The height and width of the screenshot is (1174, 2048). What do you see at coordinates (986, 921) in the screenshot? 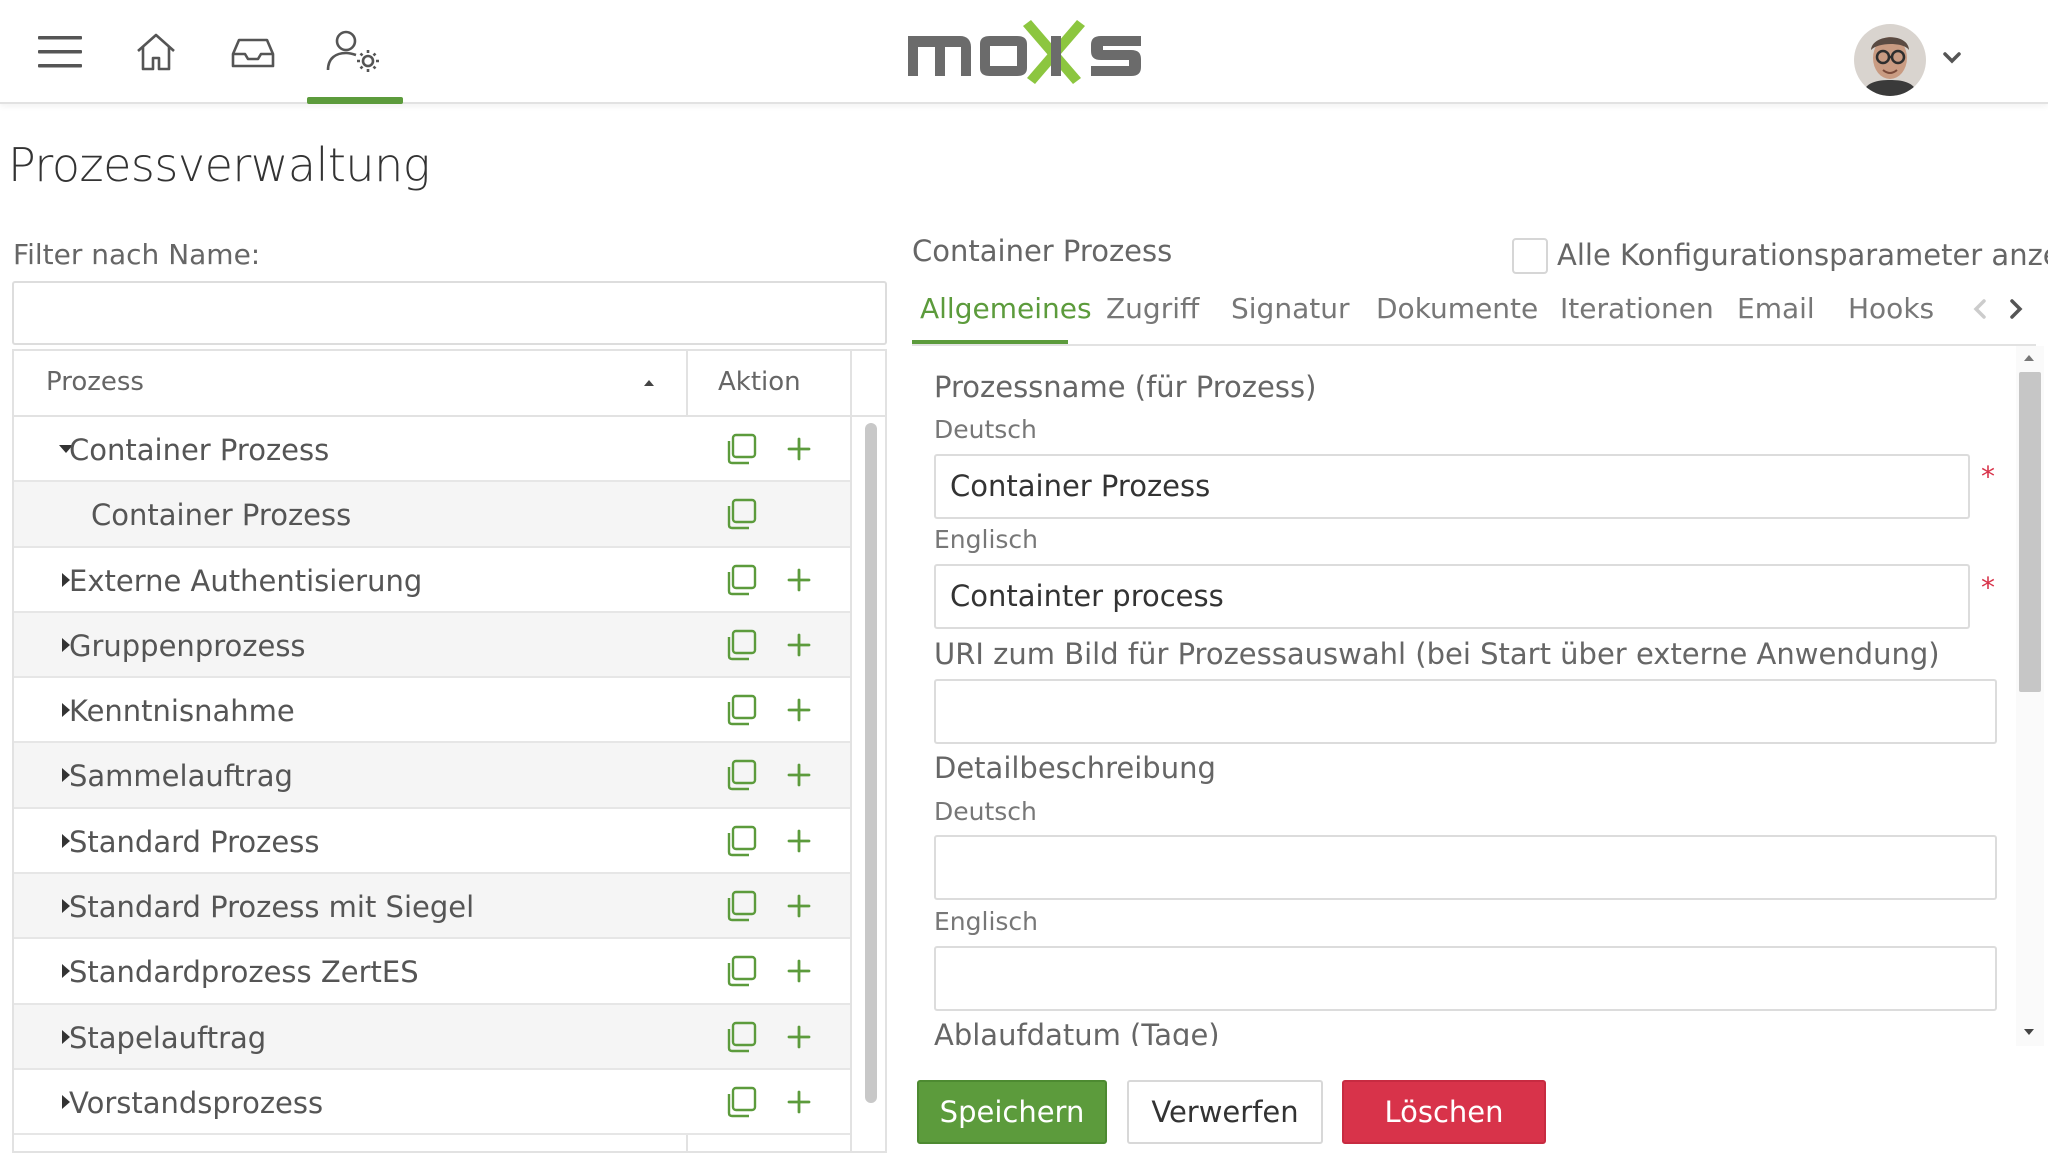
I see `description-english-label: Englisch` at bounding box center [986, 921].